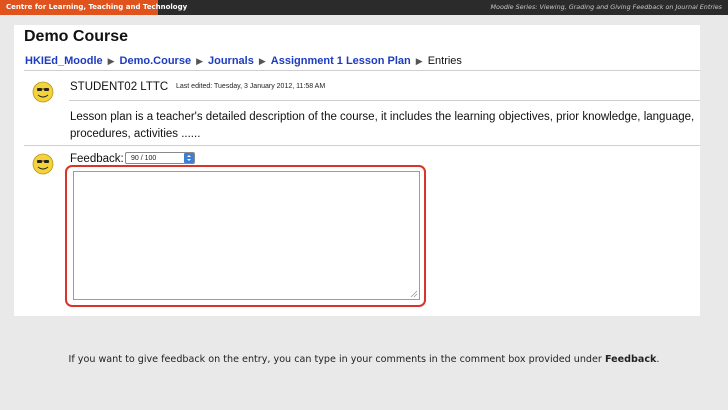  I want to click on select-arrows-icon, so click(189, 158).